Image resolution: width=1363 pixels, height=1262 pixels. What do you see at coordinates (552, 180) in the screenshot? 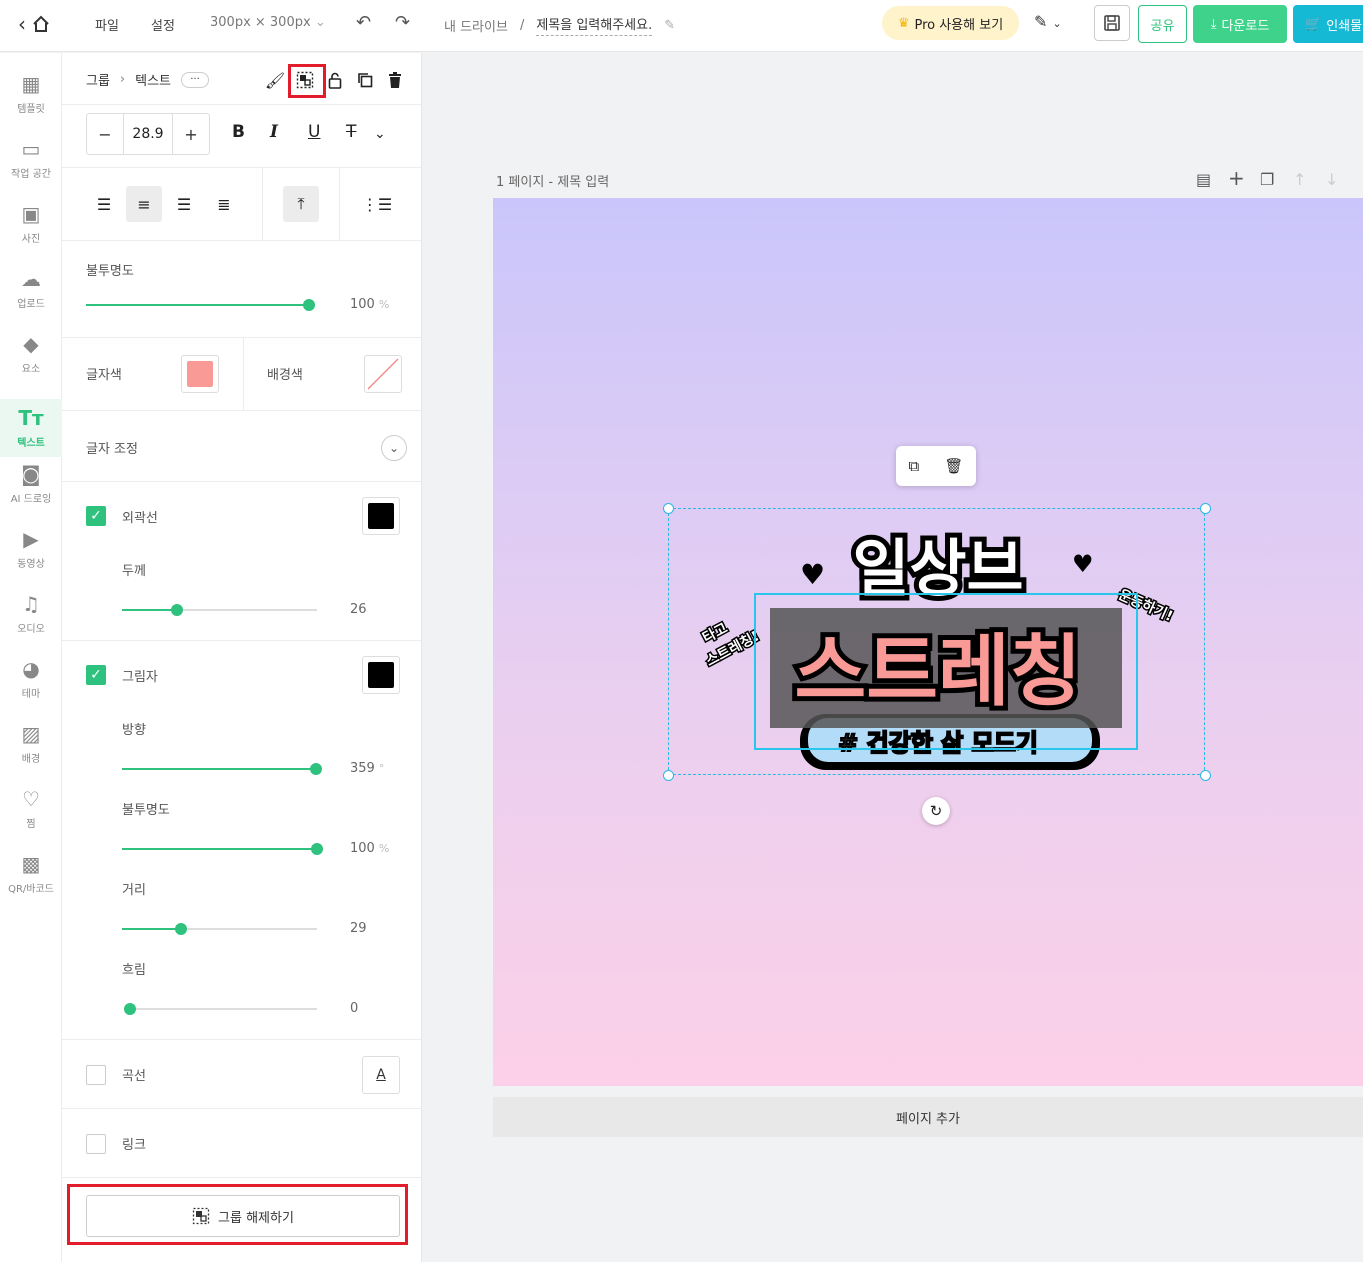
I see `page-label: 1 페이지 - 제목 입력` at bounding box center [552, 180].